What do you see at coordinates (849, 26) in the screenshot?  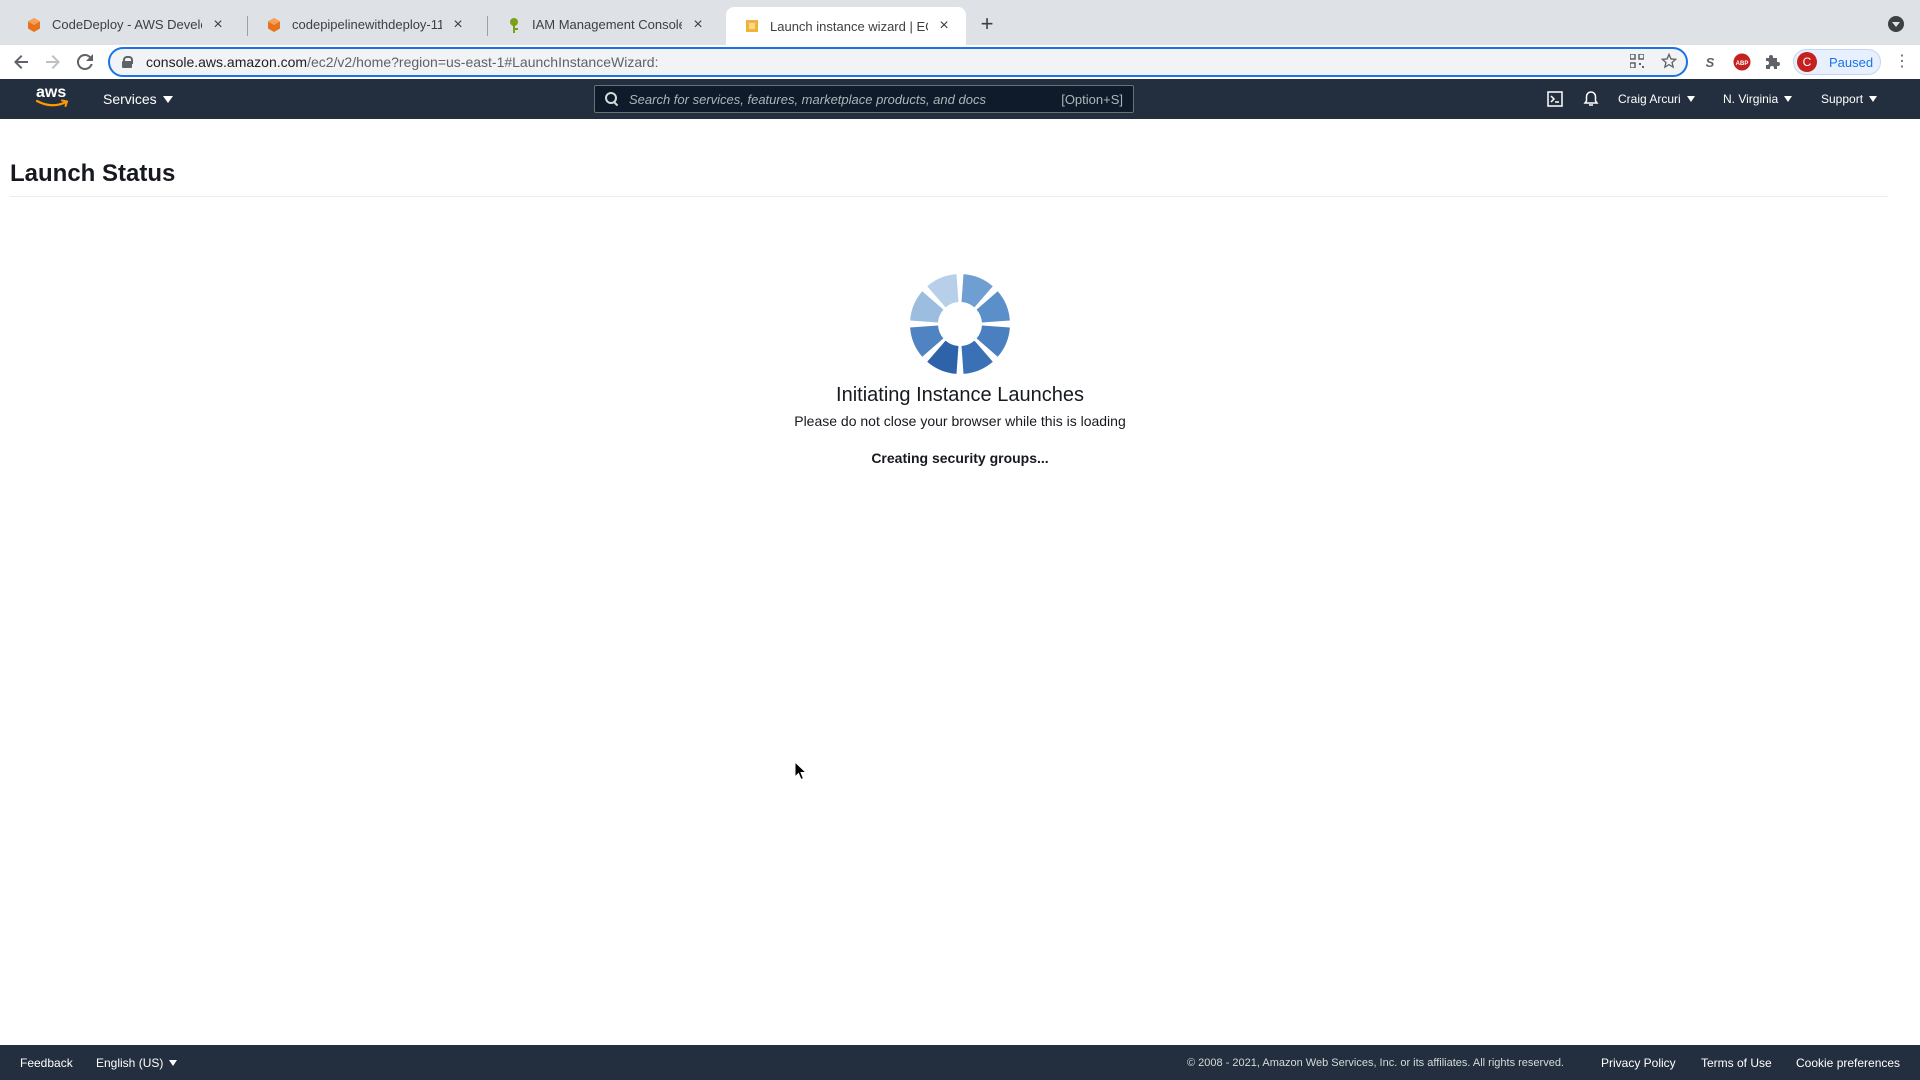 I see `tab-title: Launch instance wizard | EC2 M` at bounding box center [849, 26].